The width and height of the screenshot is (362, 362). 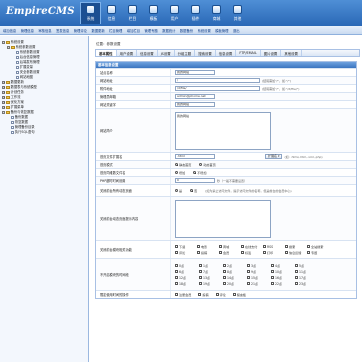 I want to click on breadcrumb-current: 参数设置, so click(x=114, y=44).